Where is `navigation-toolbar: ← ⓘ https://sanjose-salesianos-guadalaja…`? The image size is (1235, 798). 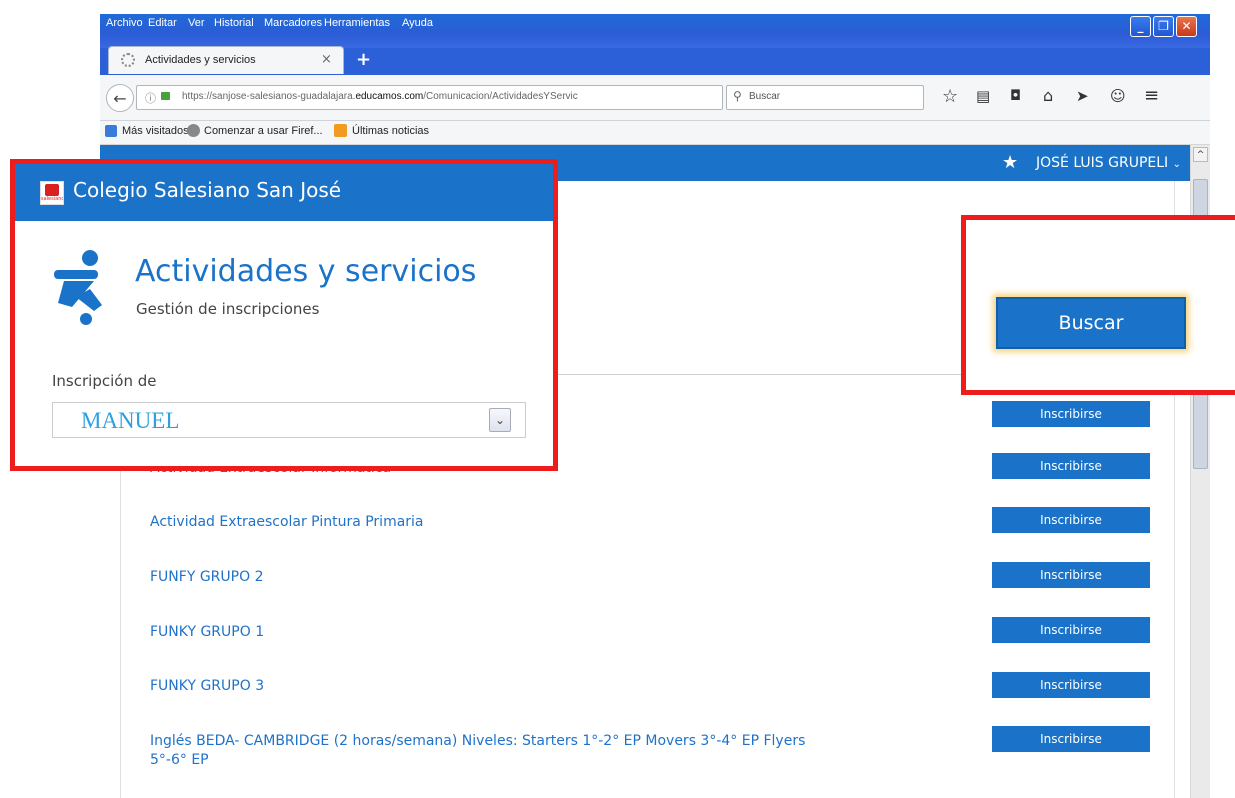
navigation-toolbar: ← ⓘ https://sanjose-salesianos-guadalaja… is located at coordinates (655, 98).